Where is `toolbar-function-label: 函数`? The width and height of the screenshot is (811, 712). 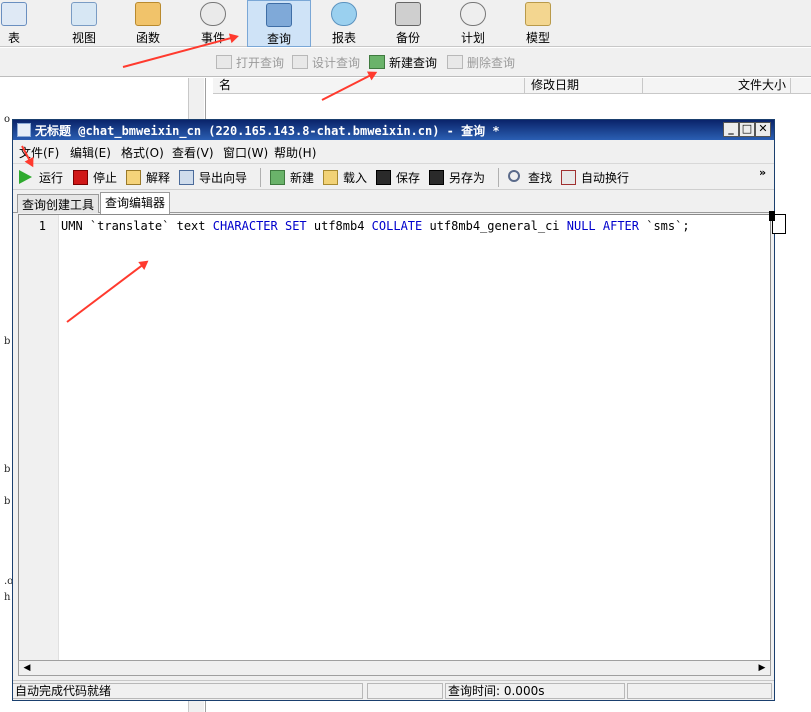 toolbar-function-label: 函数 is located at coordinates (147, 38).